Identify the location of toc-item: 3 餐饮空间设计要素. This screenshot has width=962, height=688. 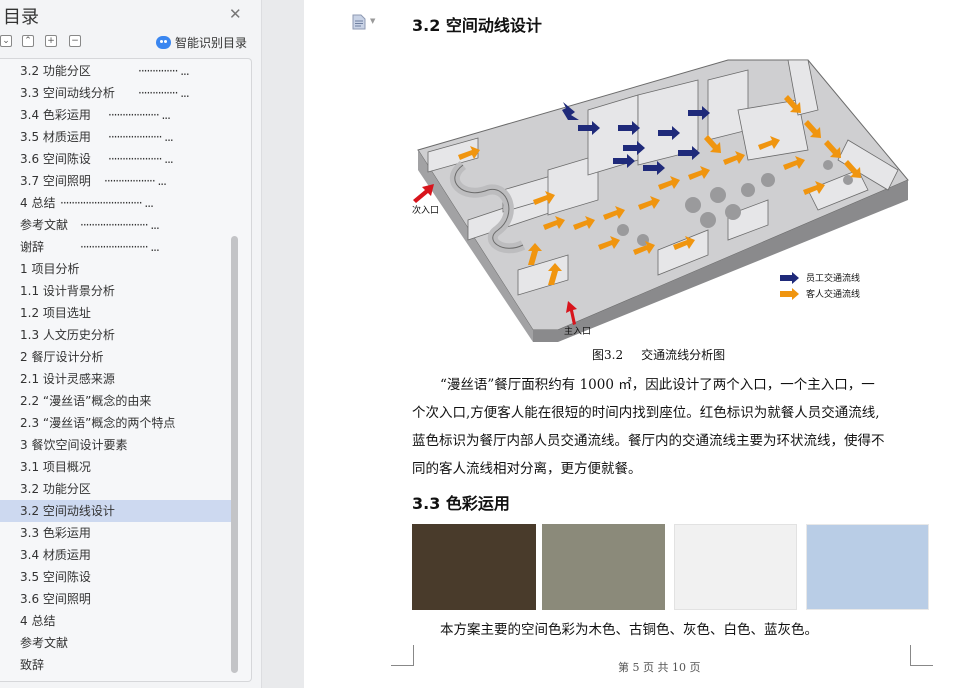
(116, 445).